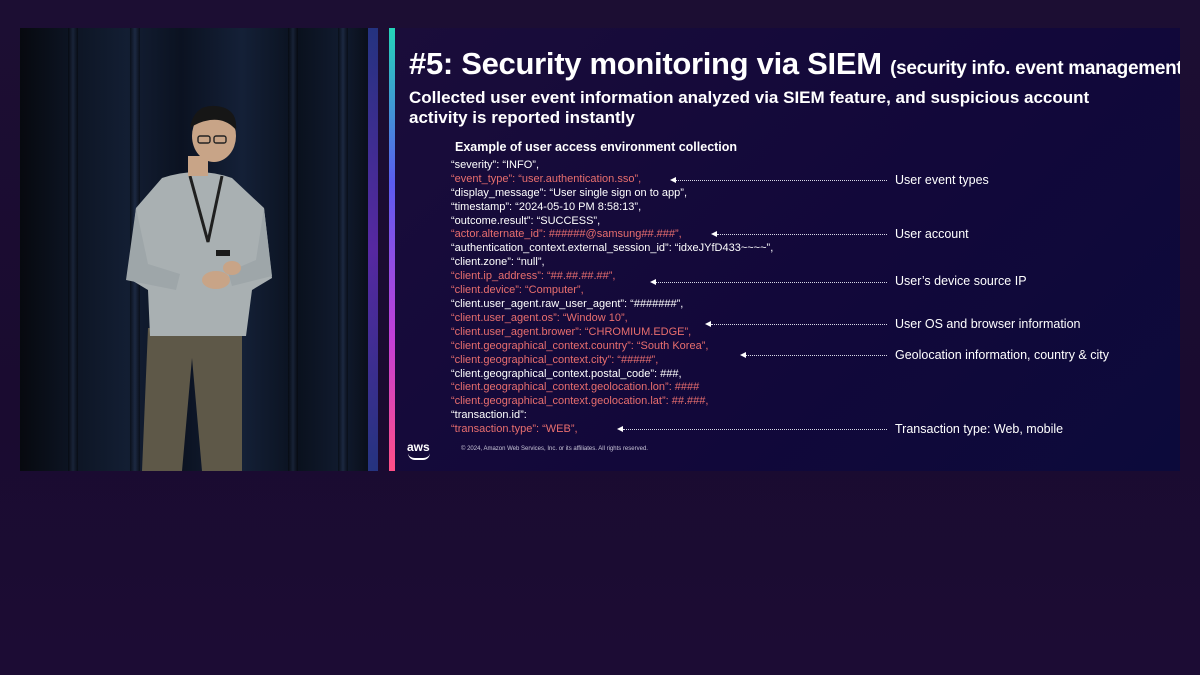  Describe the element at coordinates (495, 165) in the screenshot. I see `code-line: “severity”: “INFO”,` at that location.